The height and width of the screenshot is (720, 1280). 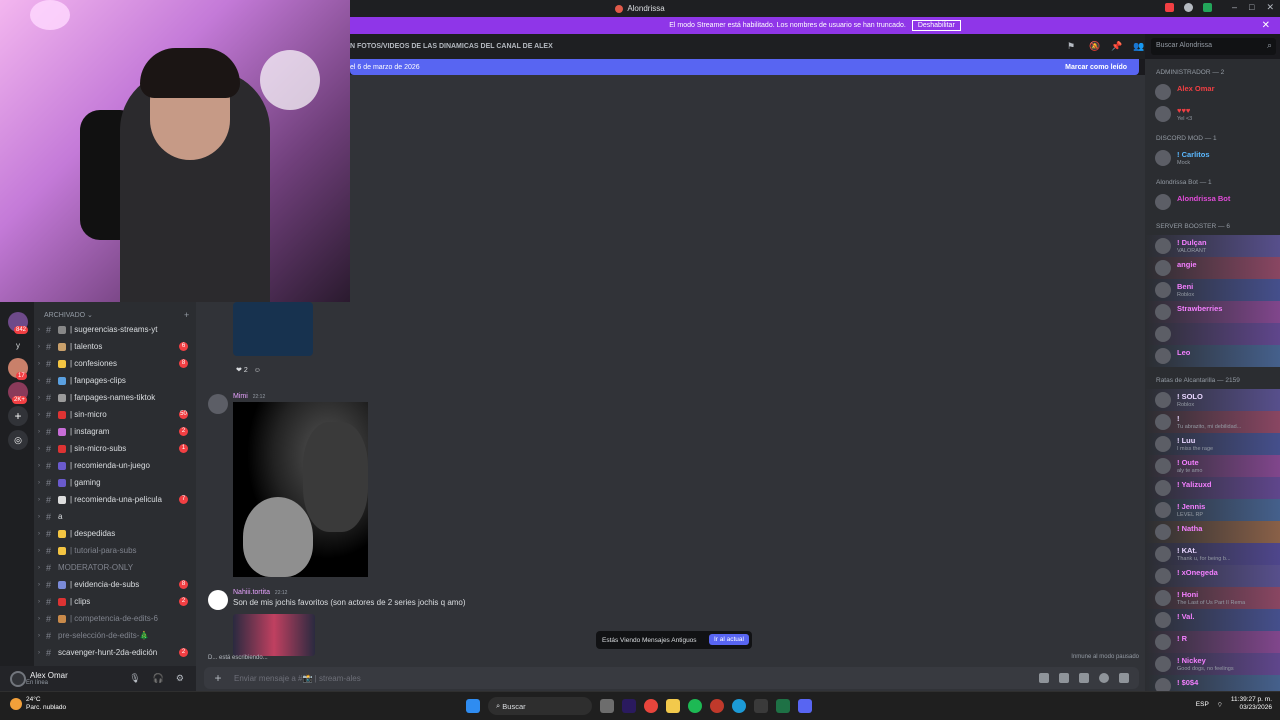 I want to click on settings-gear-icon: ⚙, so click(x=180, y=678).